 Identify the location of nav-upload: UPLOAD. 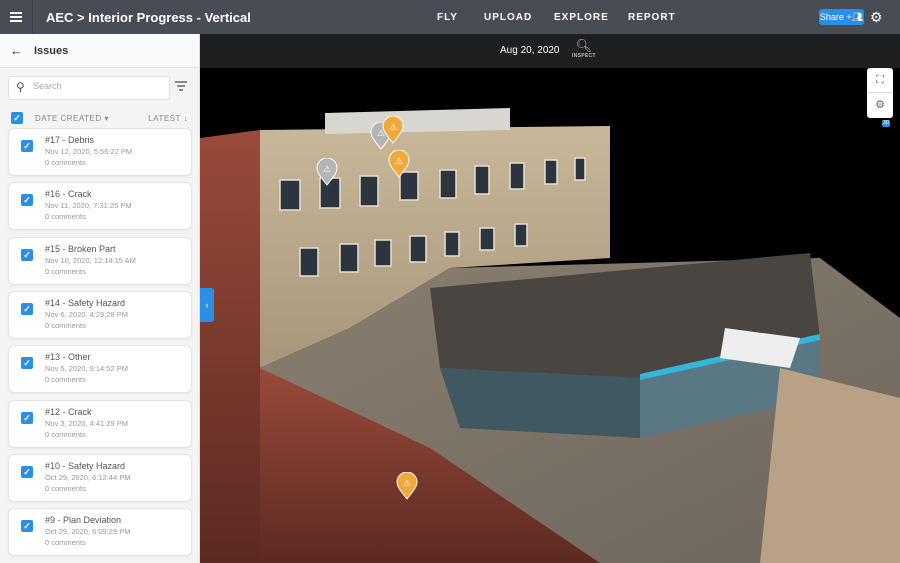
(508, 17).